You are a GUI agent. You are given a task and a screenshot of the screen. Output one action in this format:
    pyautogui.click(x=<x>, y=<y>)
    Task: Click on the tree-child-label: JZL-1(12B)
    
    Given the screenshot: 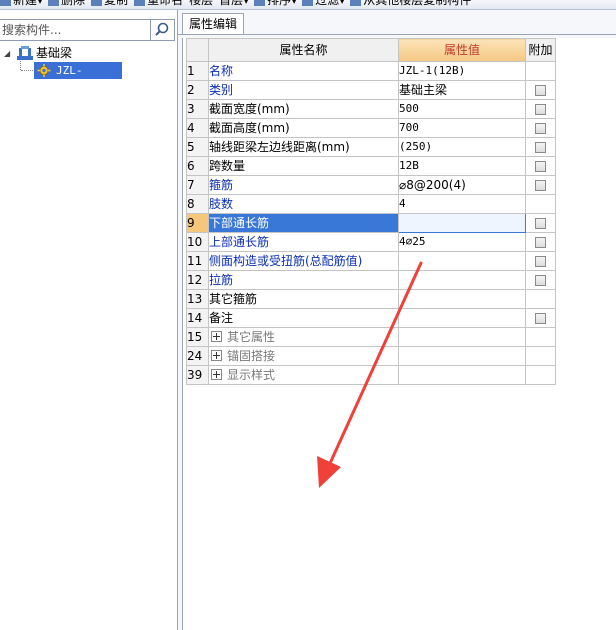 What is the action you would take?
    pyautogui.click(x=76, y=79)
    